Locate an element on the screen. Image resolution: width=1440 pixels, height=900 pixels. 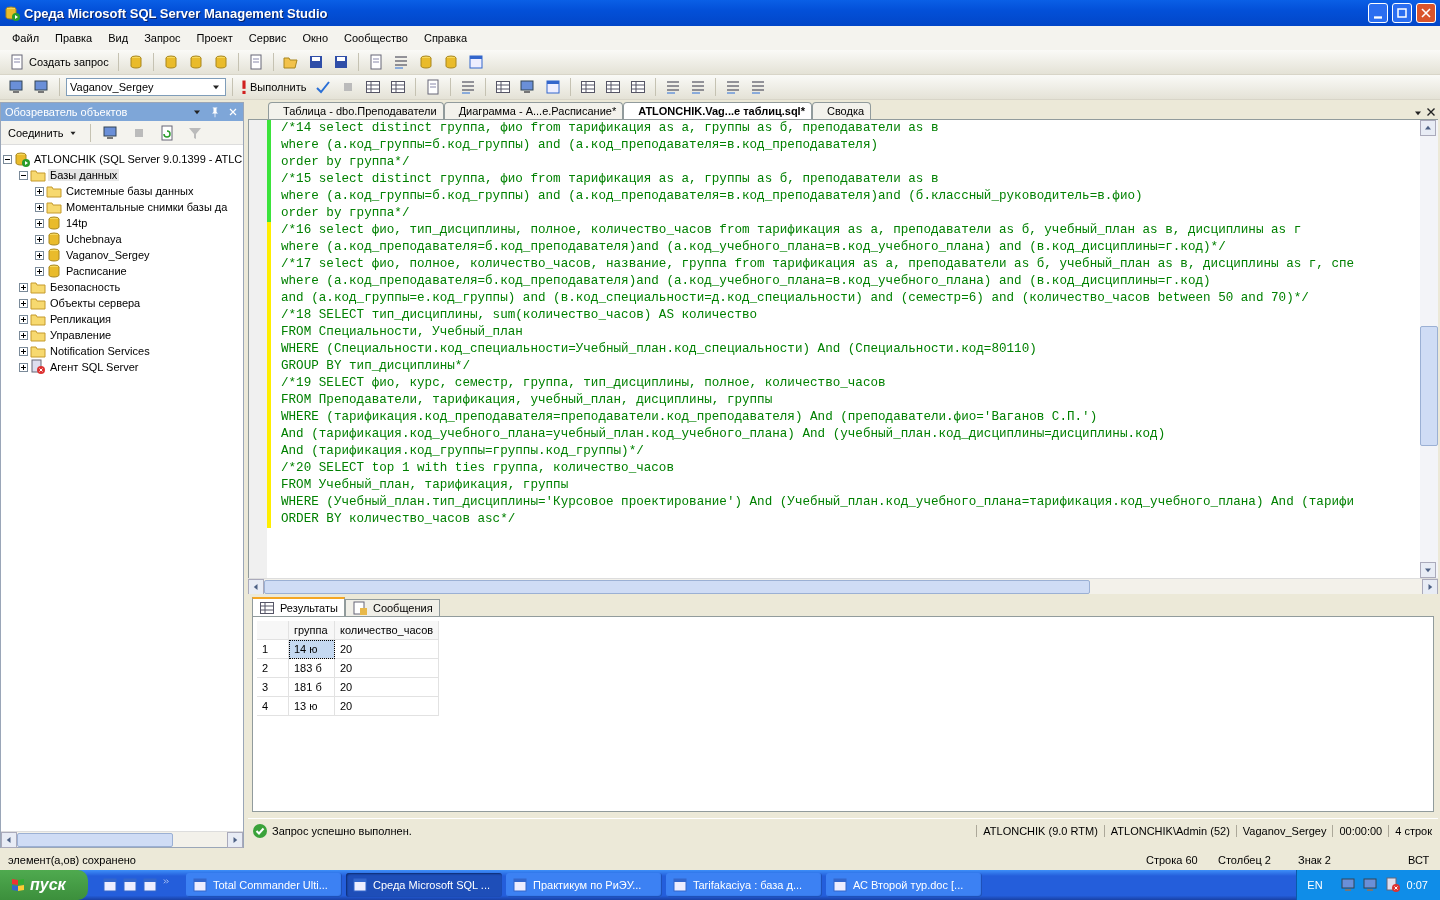
tree-item: Управление is located at coordinates (81, 335).